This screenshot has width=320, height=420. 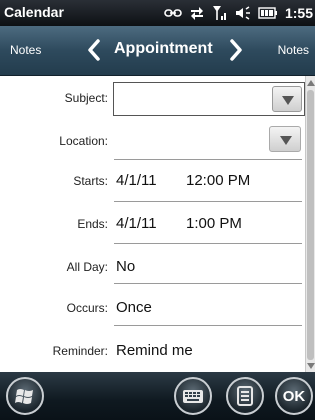 I want to click on location-row: Location:, so click(x=152, y=141).